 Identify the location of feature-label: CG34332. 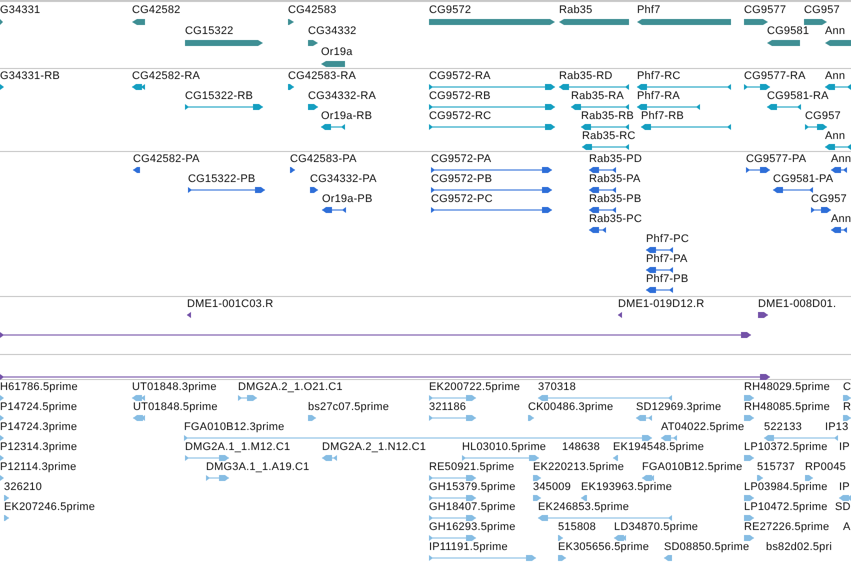
(332, 31).